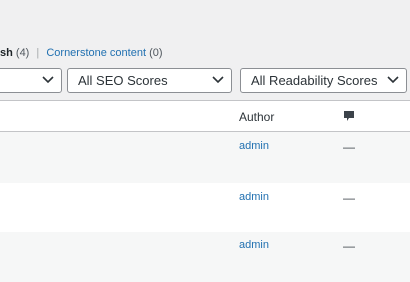  I want to click on author-column-header: Author, so click(257, 117).